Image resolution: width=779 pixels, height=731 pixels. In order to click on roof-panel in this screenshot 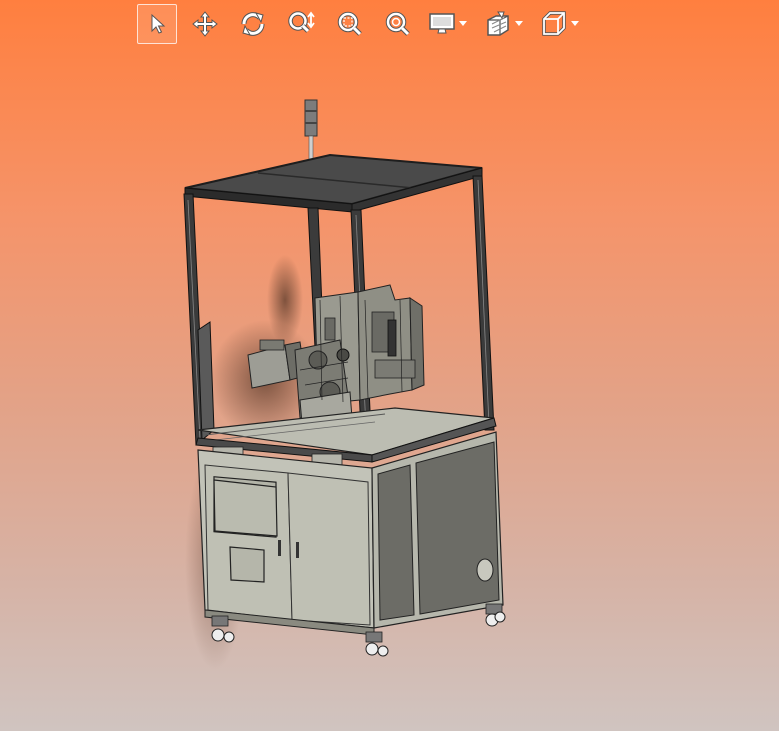, I will do `click(333, 183)`.